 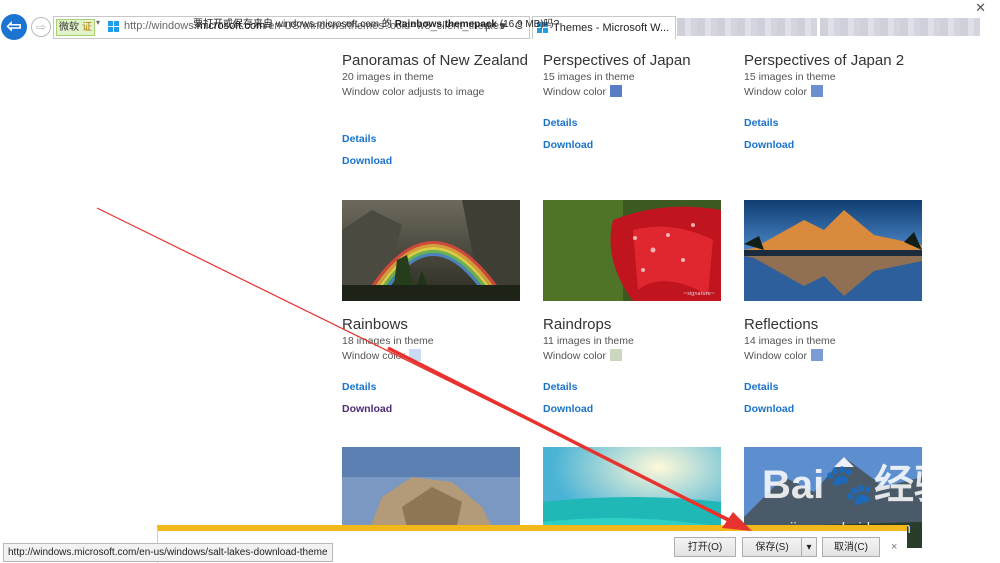 What do you see at coordinates (632, 250) in the screenshot?
I see `raindrops-thumbnail: ~signature~` at bounding box center [632, 250].